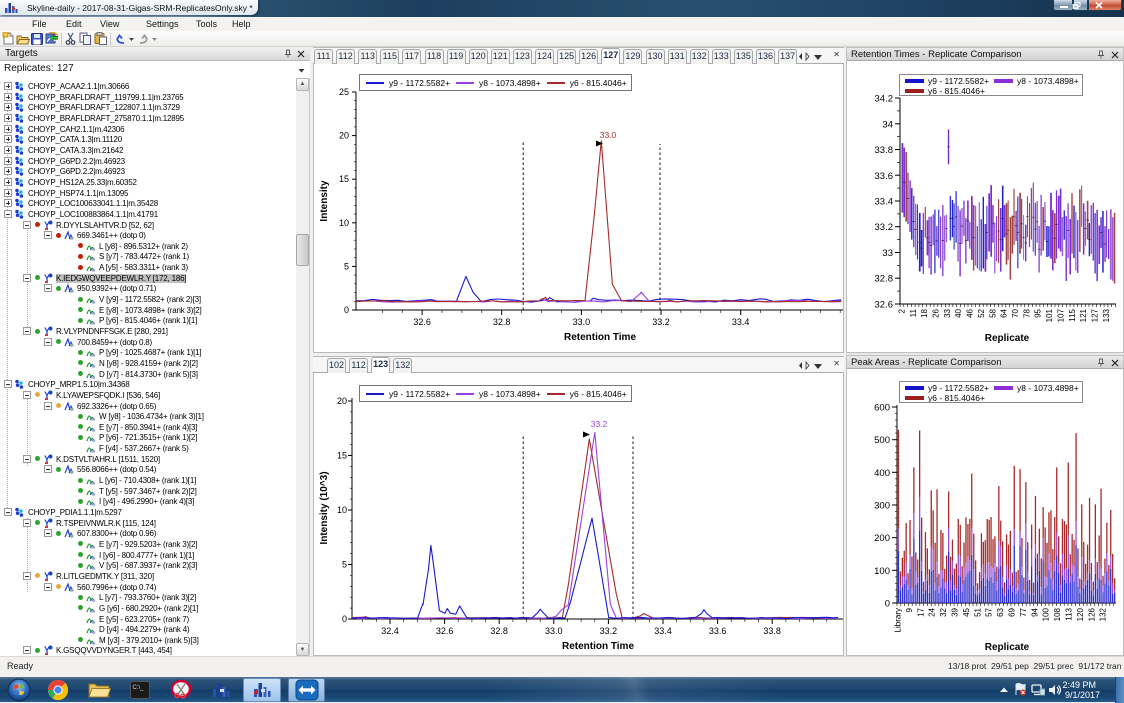 The width and height of the screenshot is (1124, 703). What do you see at coordinates (924, 312) in the screenshot?
I see `svg-text: 18` at bounding box center [924, 312].